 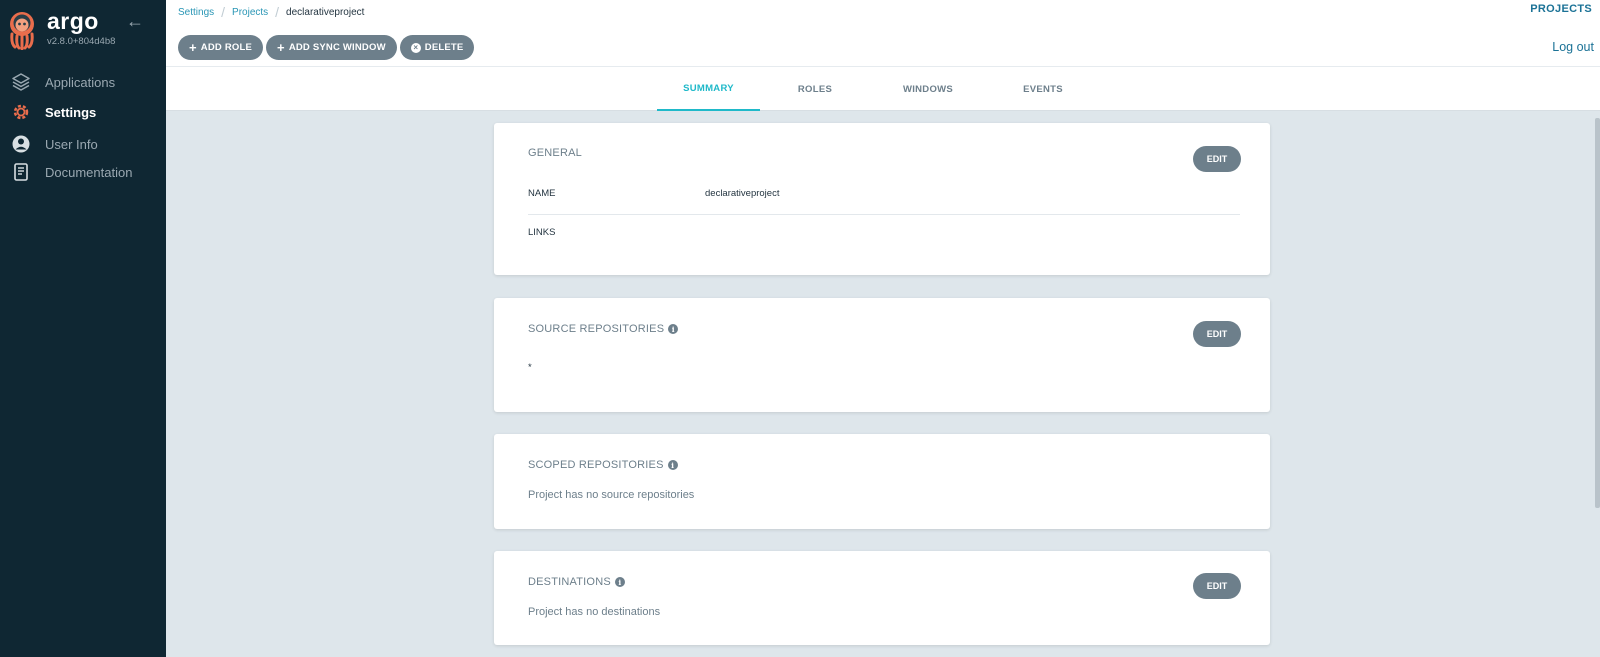 What do you see at coordinates (21, 82) in the screenshot?
I see `layers-icon` at bounding box center [21, 82].